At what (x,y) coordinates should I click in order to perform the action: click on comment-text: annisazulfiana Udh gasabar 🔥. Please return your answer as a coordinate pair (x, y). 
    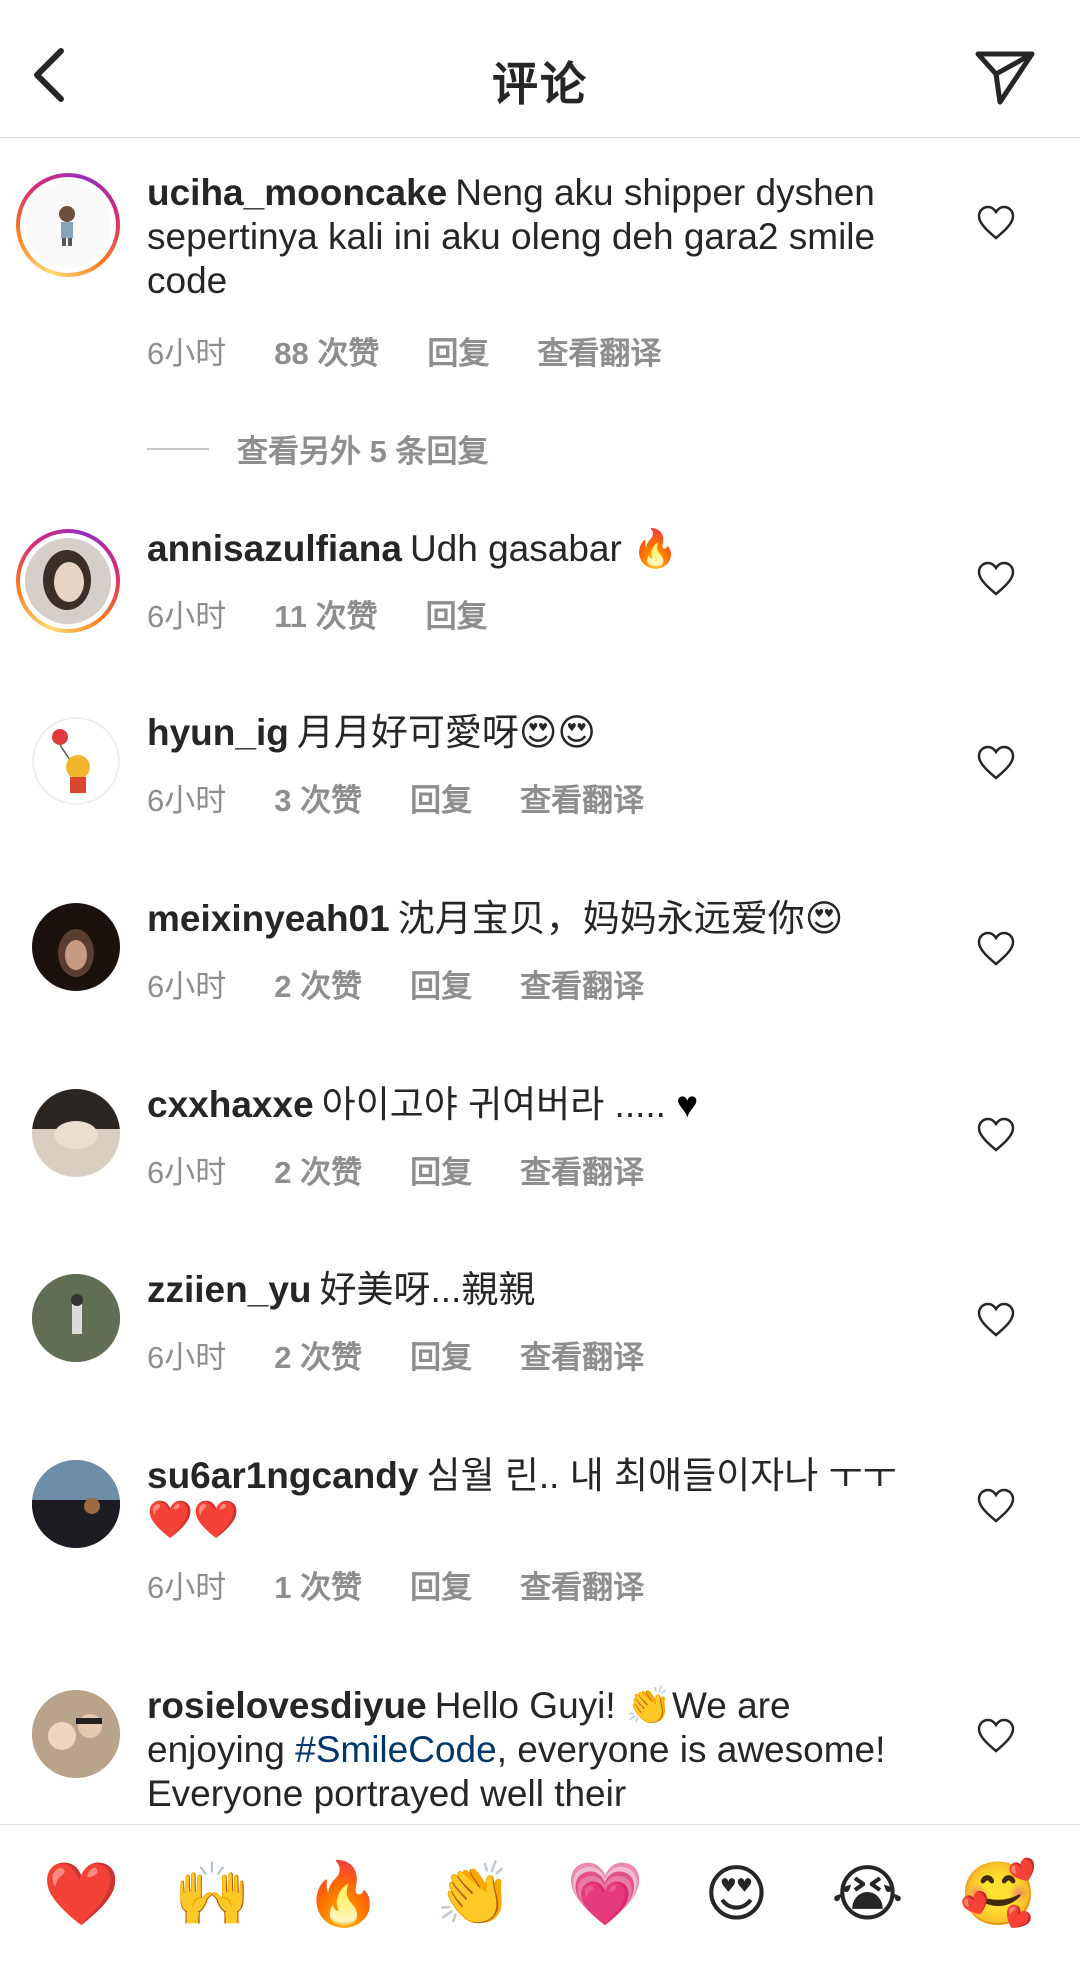
    Looking at the image, I should click on (532, 549).